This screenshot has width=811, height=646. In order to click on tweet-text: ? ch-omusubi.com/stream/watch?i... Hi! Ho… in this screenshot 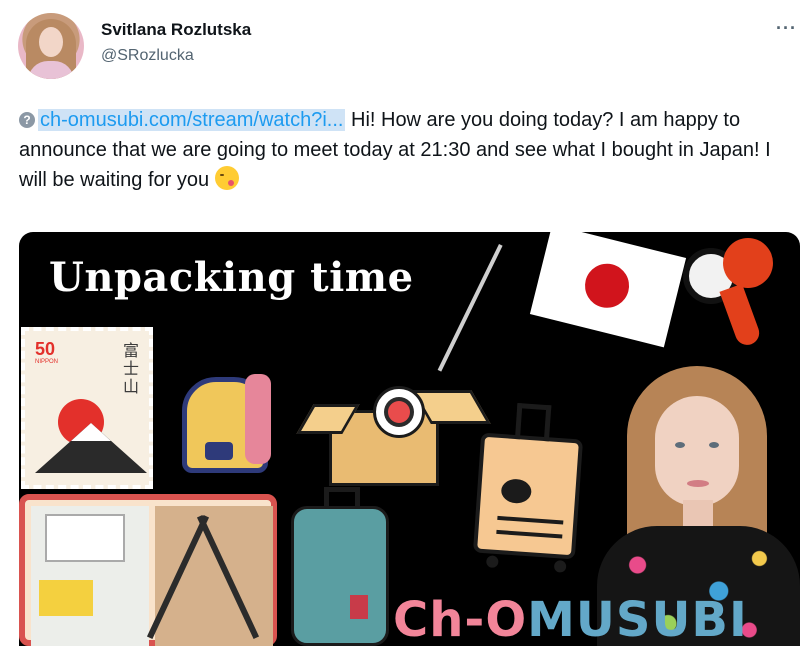, I will do `click(409, 150)`.